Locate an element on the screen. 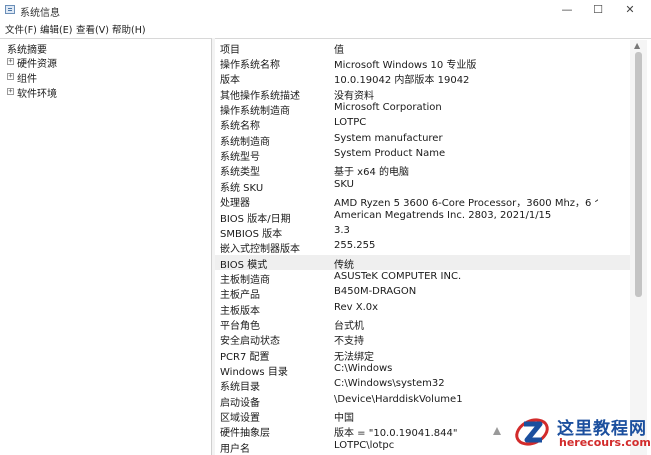 The width and height of the screenshot is (651, 455). table-row: 平台角色 台式机 is located at coordinates (423, 324).